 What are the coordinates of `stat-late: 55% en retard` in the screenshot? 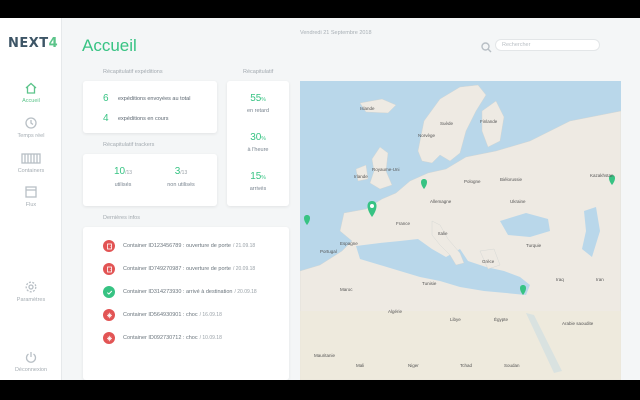 It's located at (257, 103).